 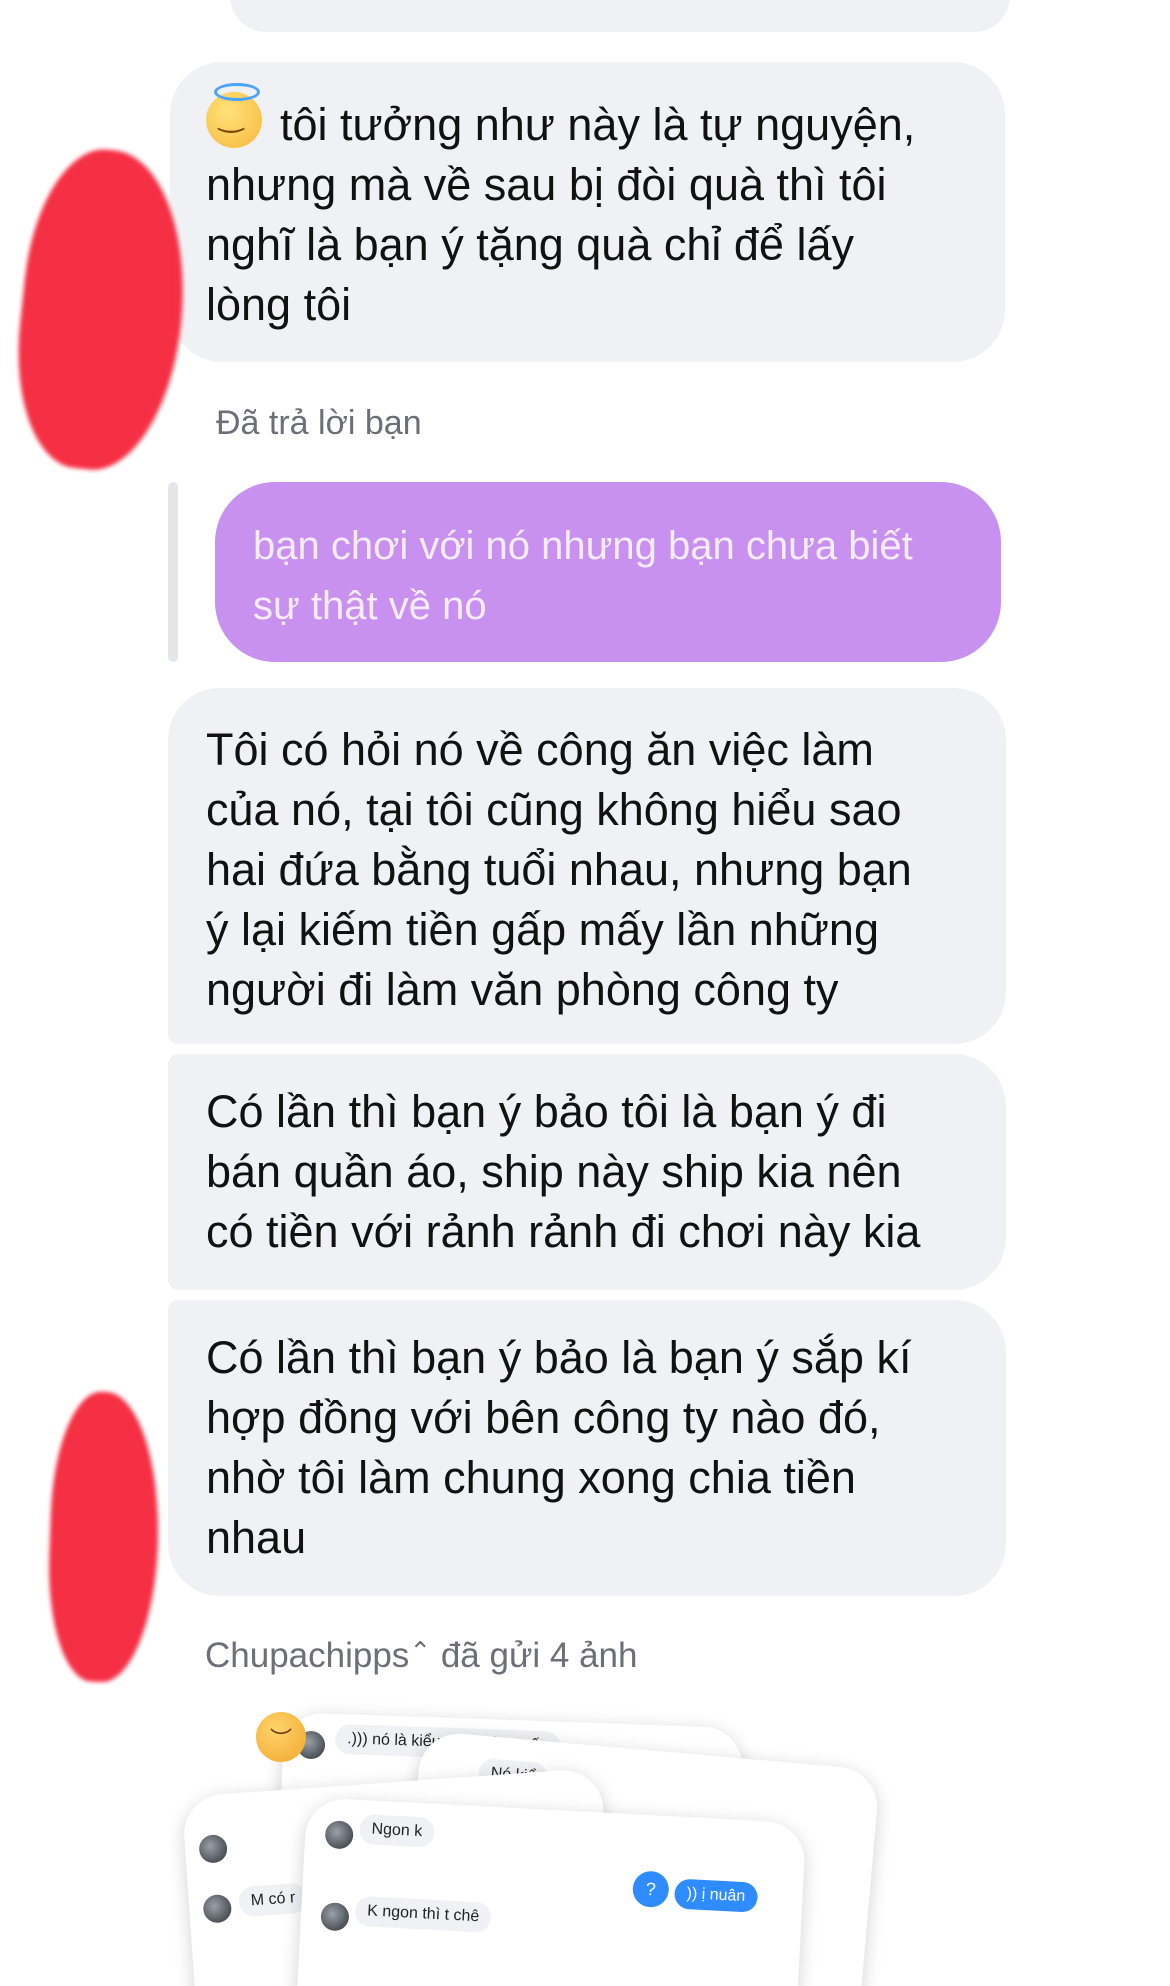 What do you see at coordinates (554, 1171) in the screenshot?
I see `message-line: bán quần áo, ship này ship kia nên` at bounding box center [554, 1171].